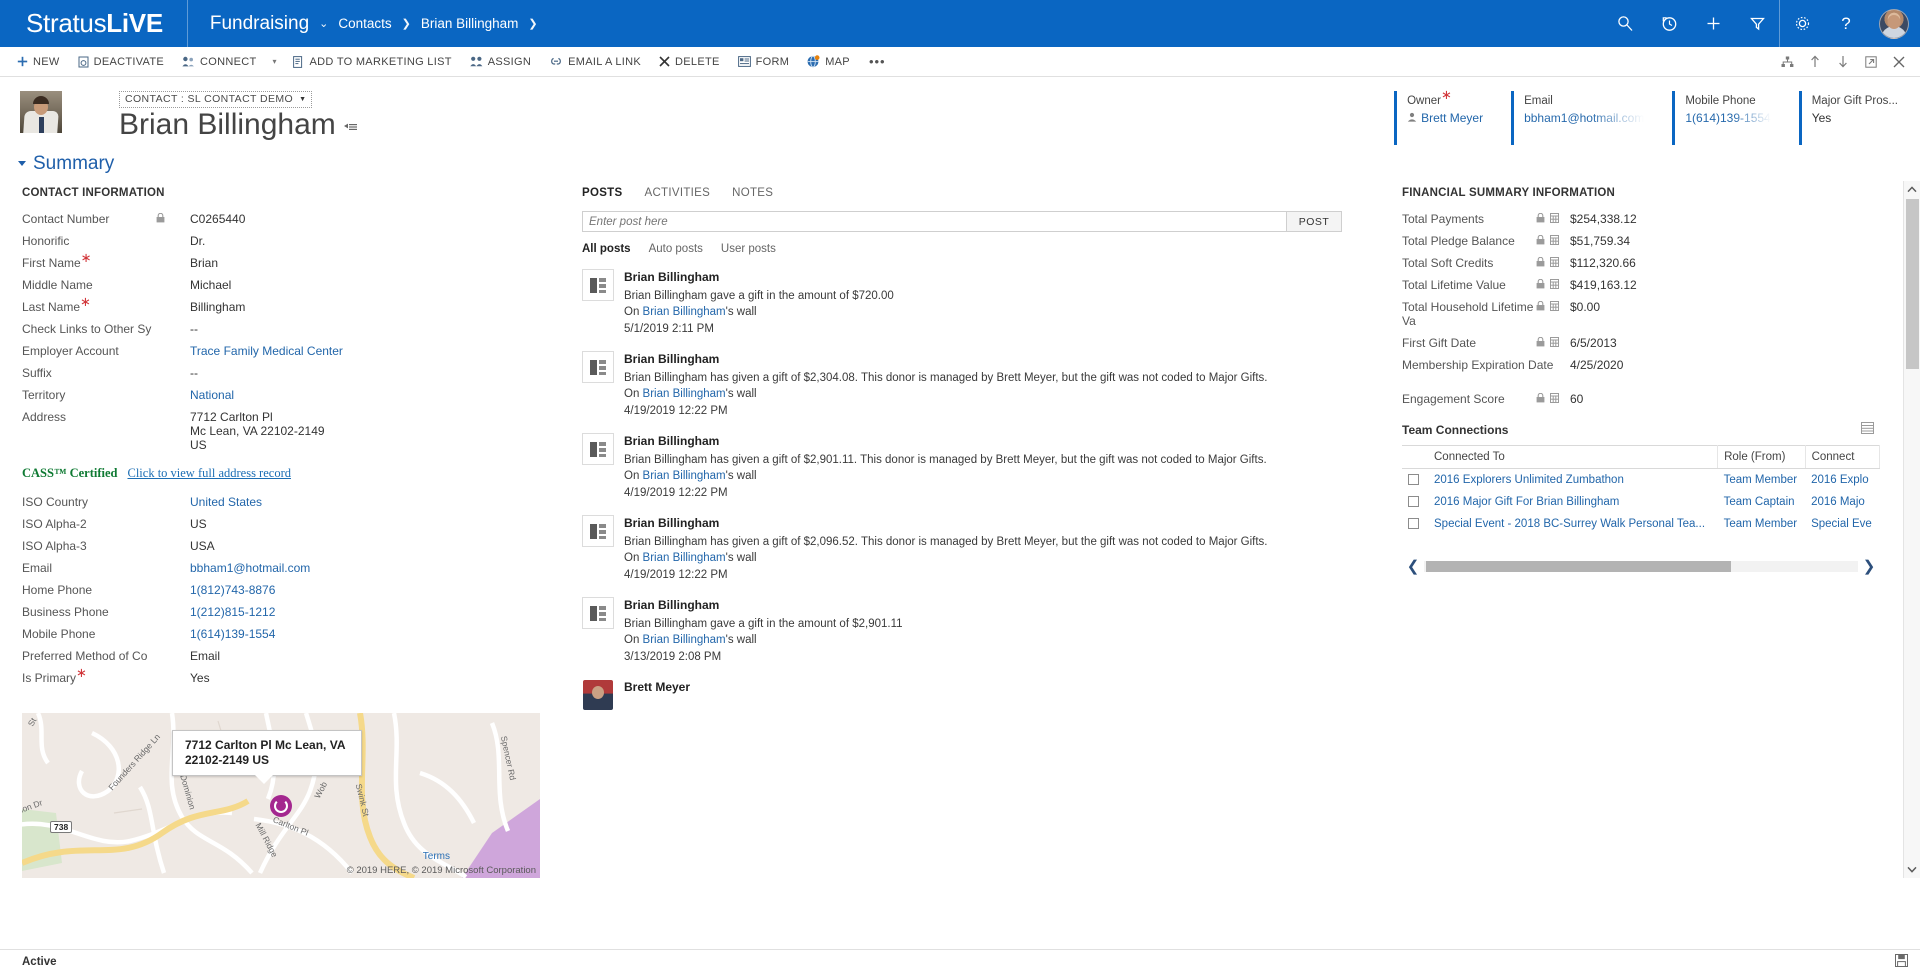 This screenshot has width=1920, height=973. I want to click on filter-user-posts: User posts, so click(748, 249).